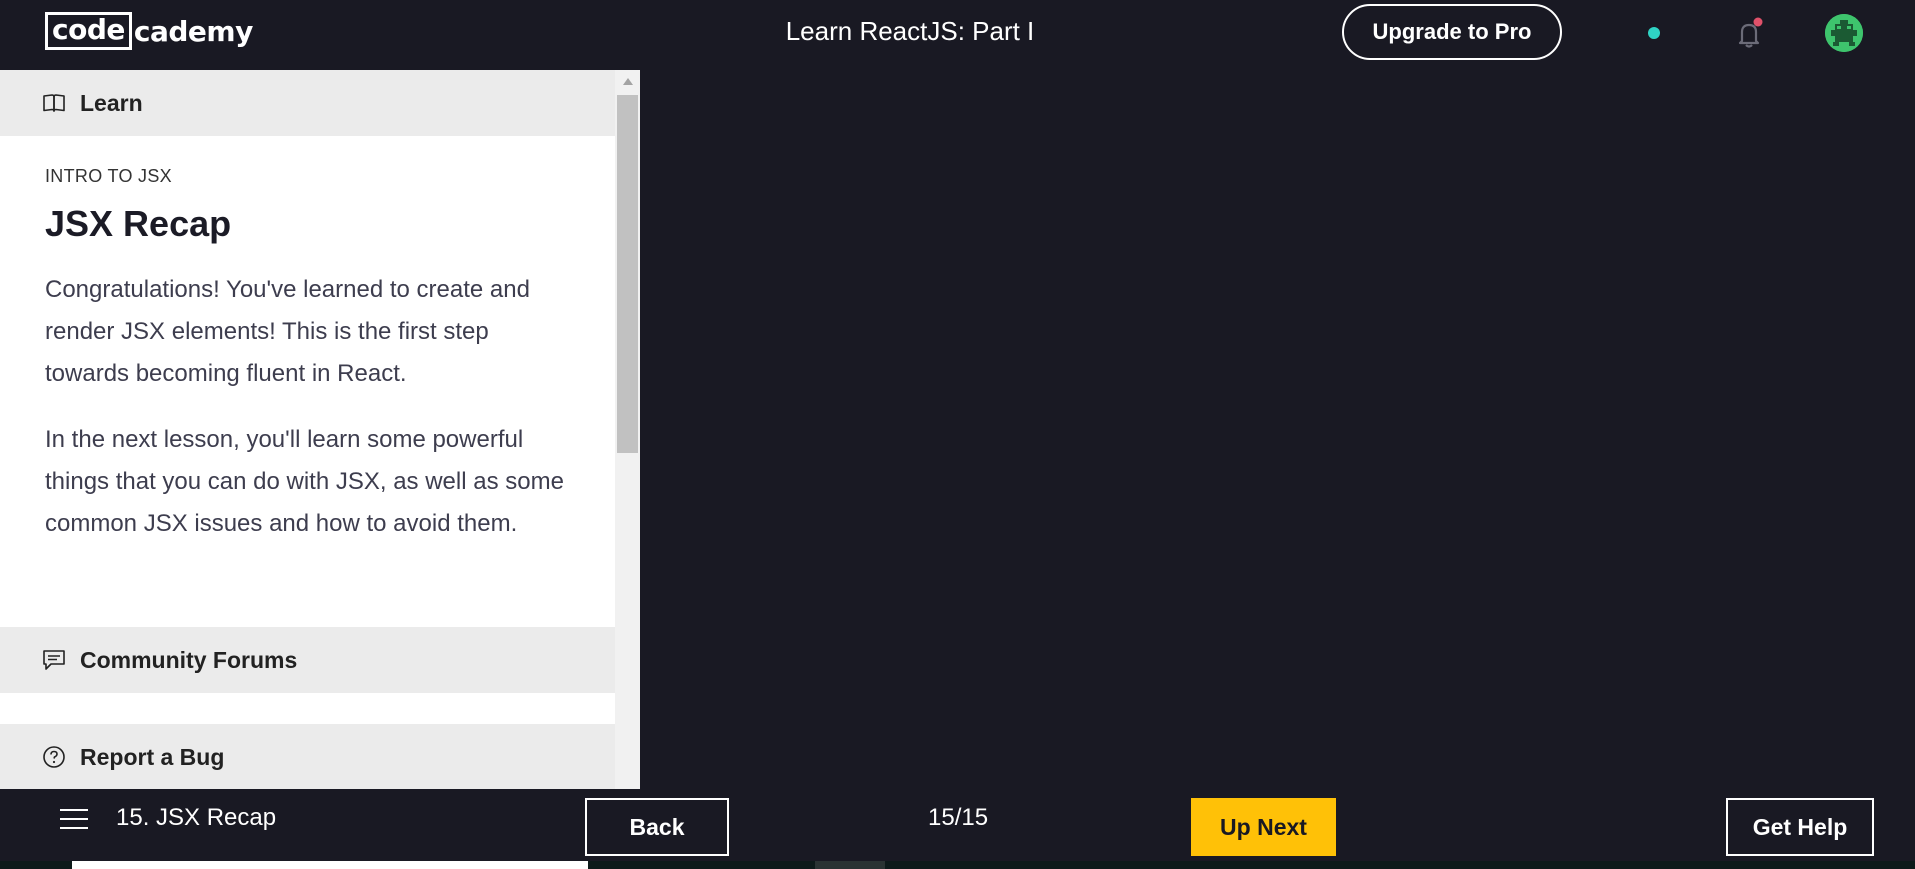 This screenshot has height=869, width=1915. Describe the element at coordinates (54, 103) in the screenshot. I see `book-icon` at that location.